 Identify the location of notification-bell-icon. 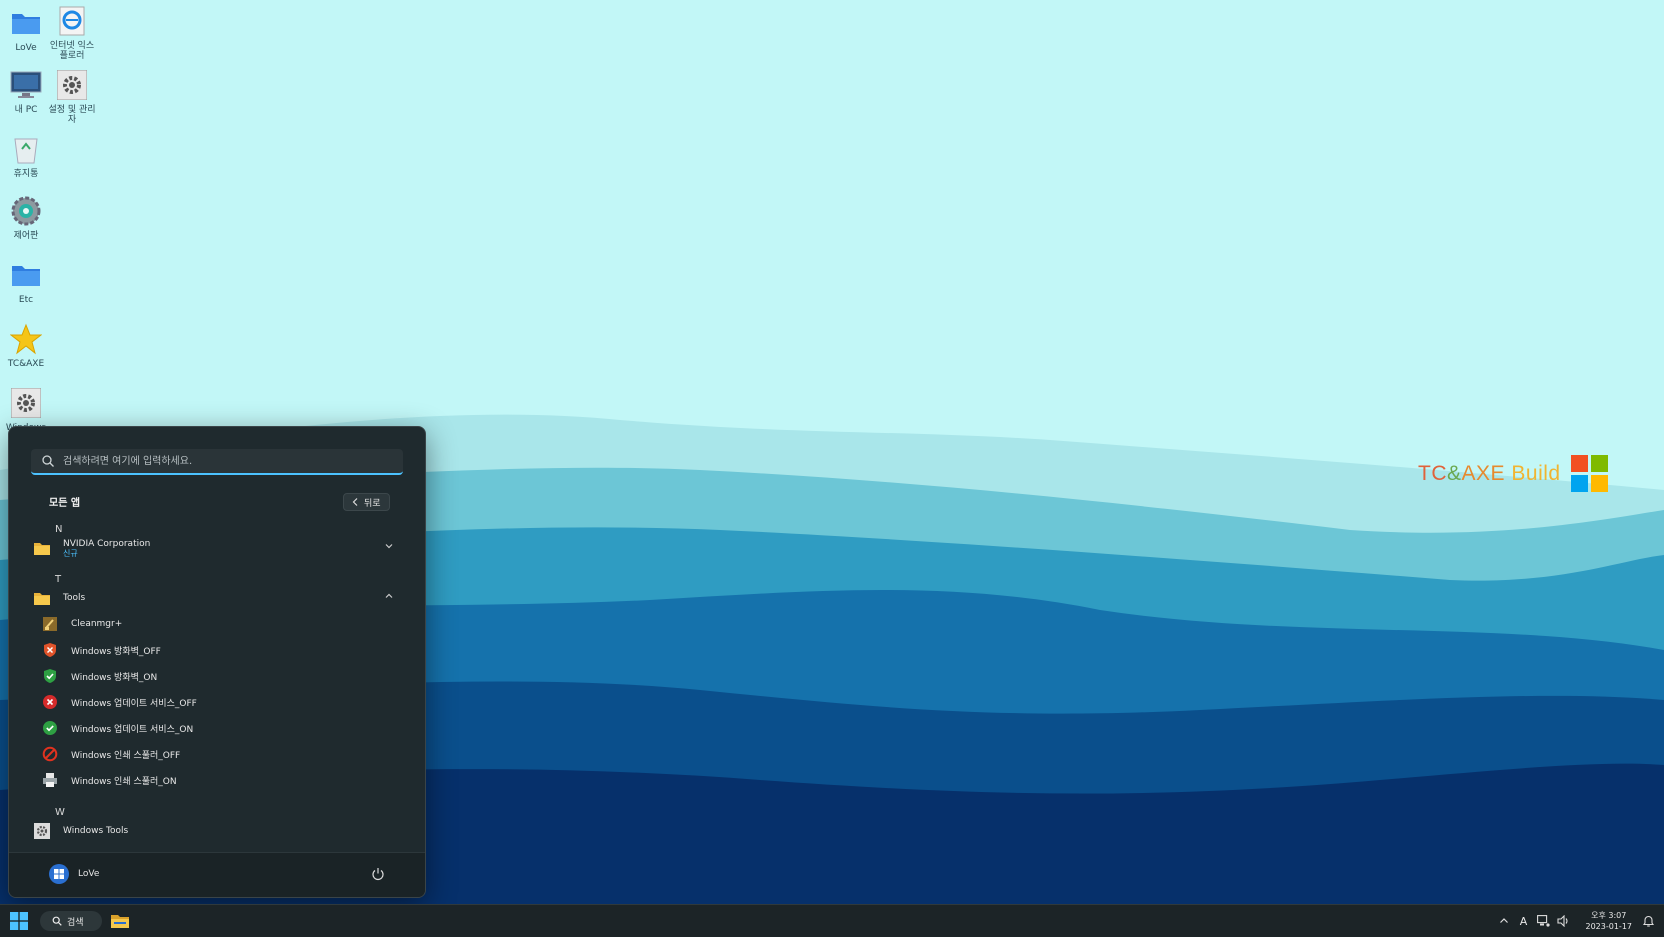
(1648, 921).